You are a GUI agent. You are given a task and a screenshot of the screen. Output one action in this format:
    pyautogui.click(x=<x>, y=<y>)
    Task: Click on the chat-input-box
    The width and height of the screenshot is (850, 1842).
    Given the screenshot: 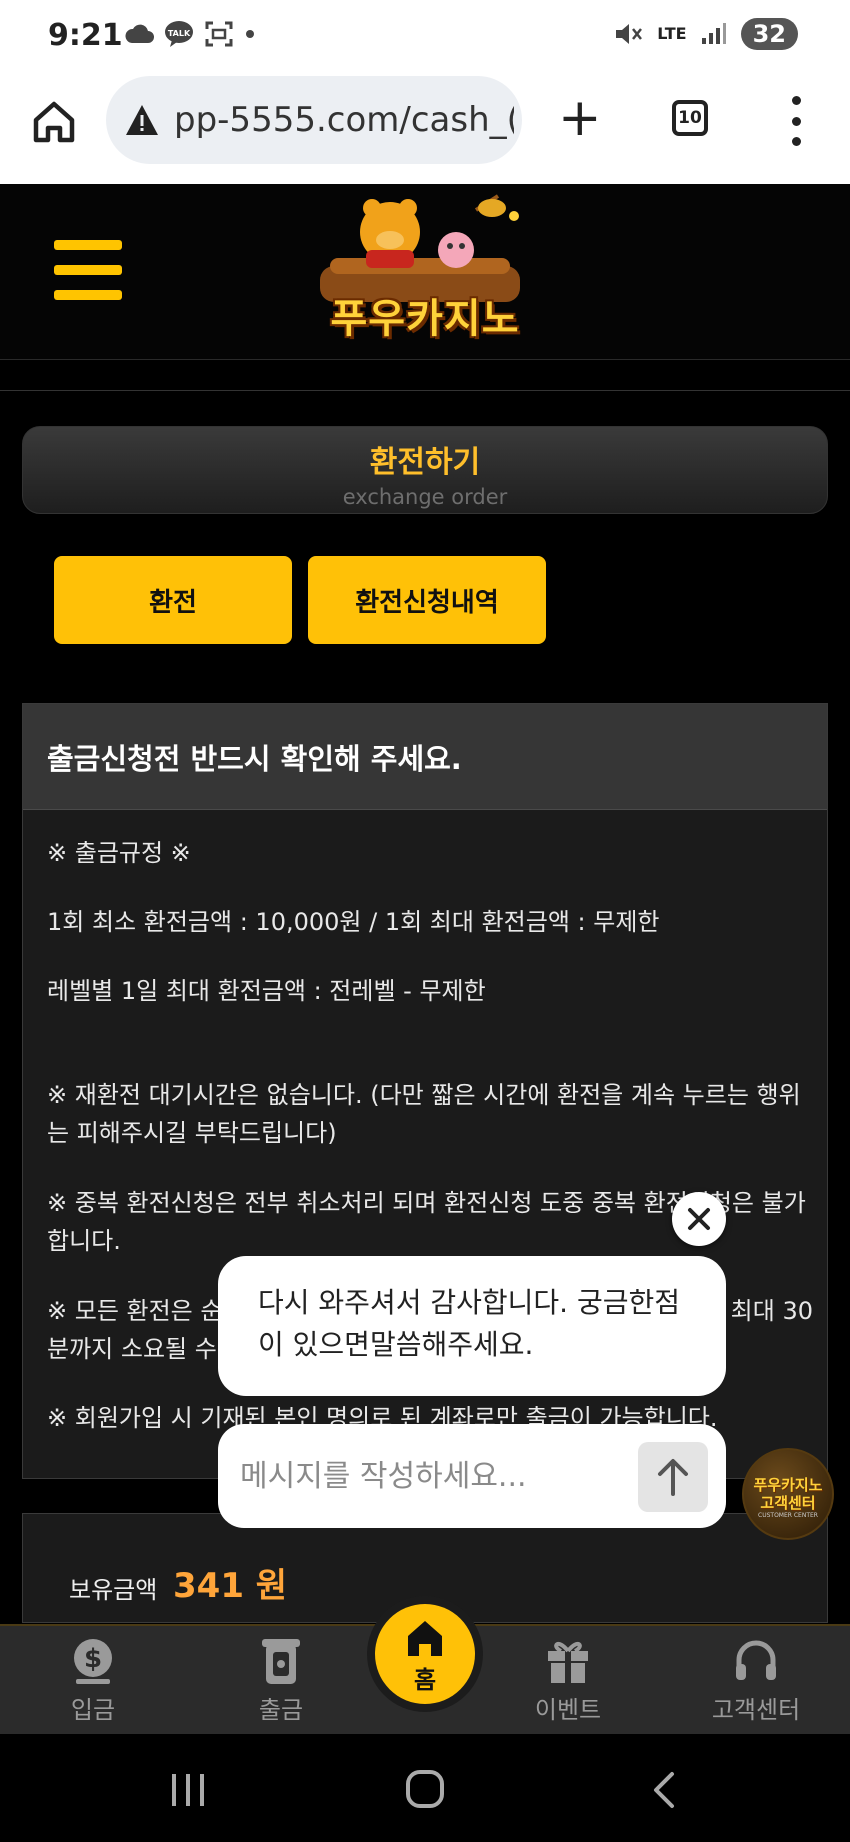 What is the action you would take?
    pyautogui.click(x=472, y=1476)
    